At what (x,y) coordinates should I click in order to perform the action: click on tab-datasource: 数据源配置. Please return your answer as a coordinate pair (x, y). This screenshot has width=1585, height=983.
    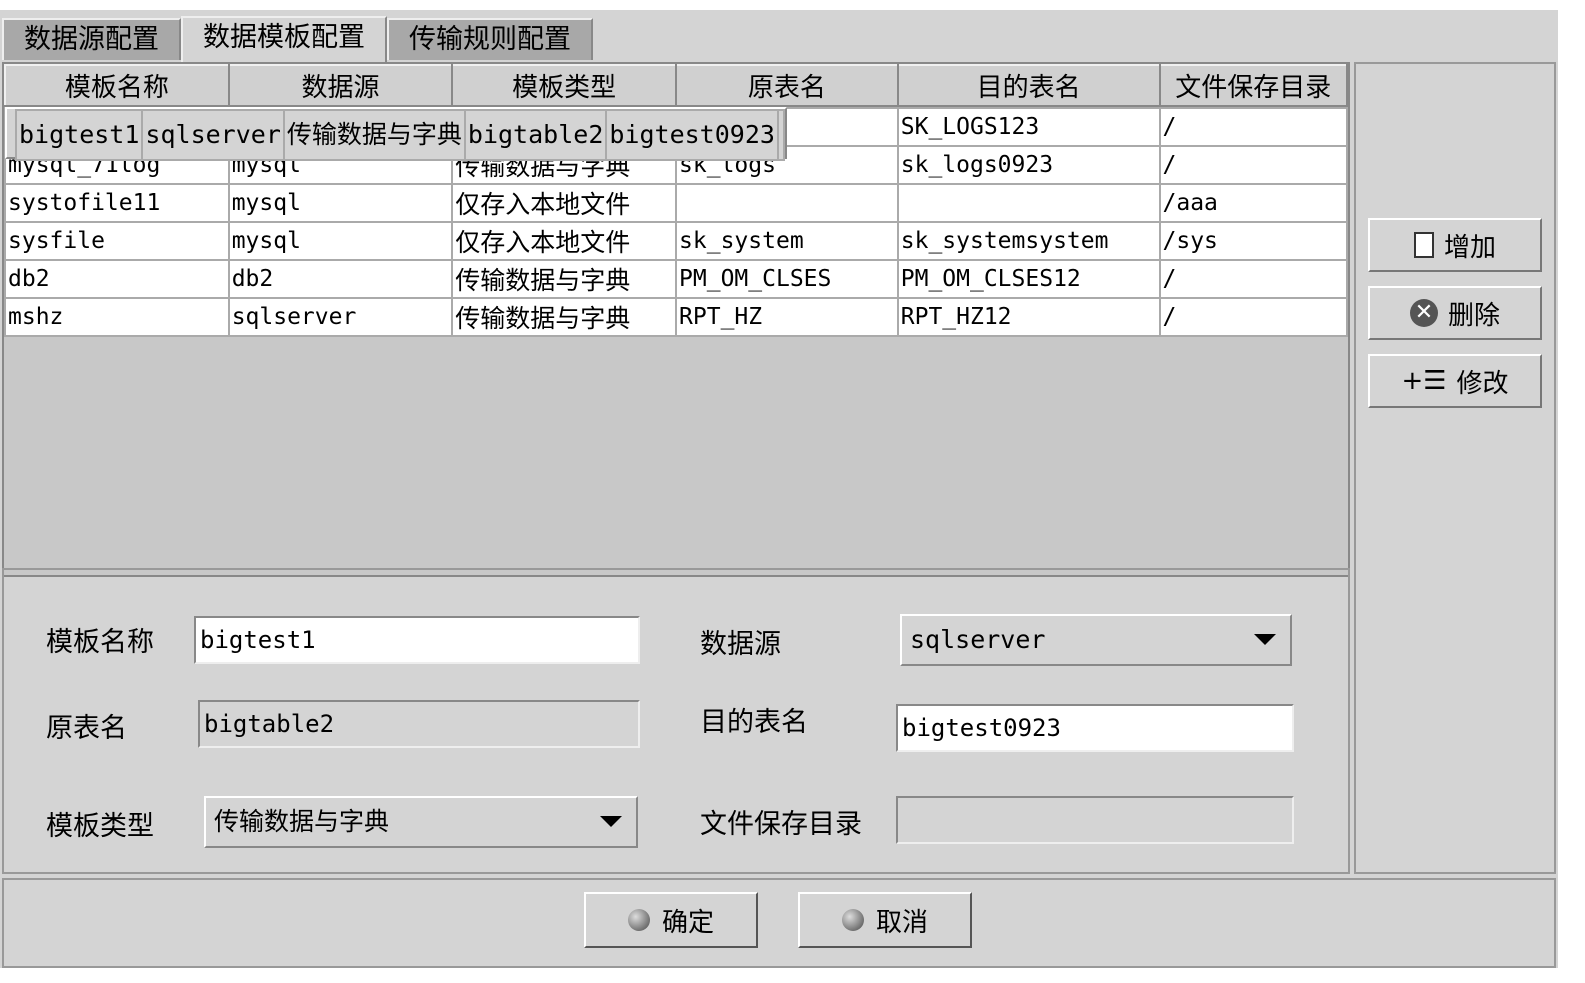
    Looking at the image, I should click on (91, 39).